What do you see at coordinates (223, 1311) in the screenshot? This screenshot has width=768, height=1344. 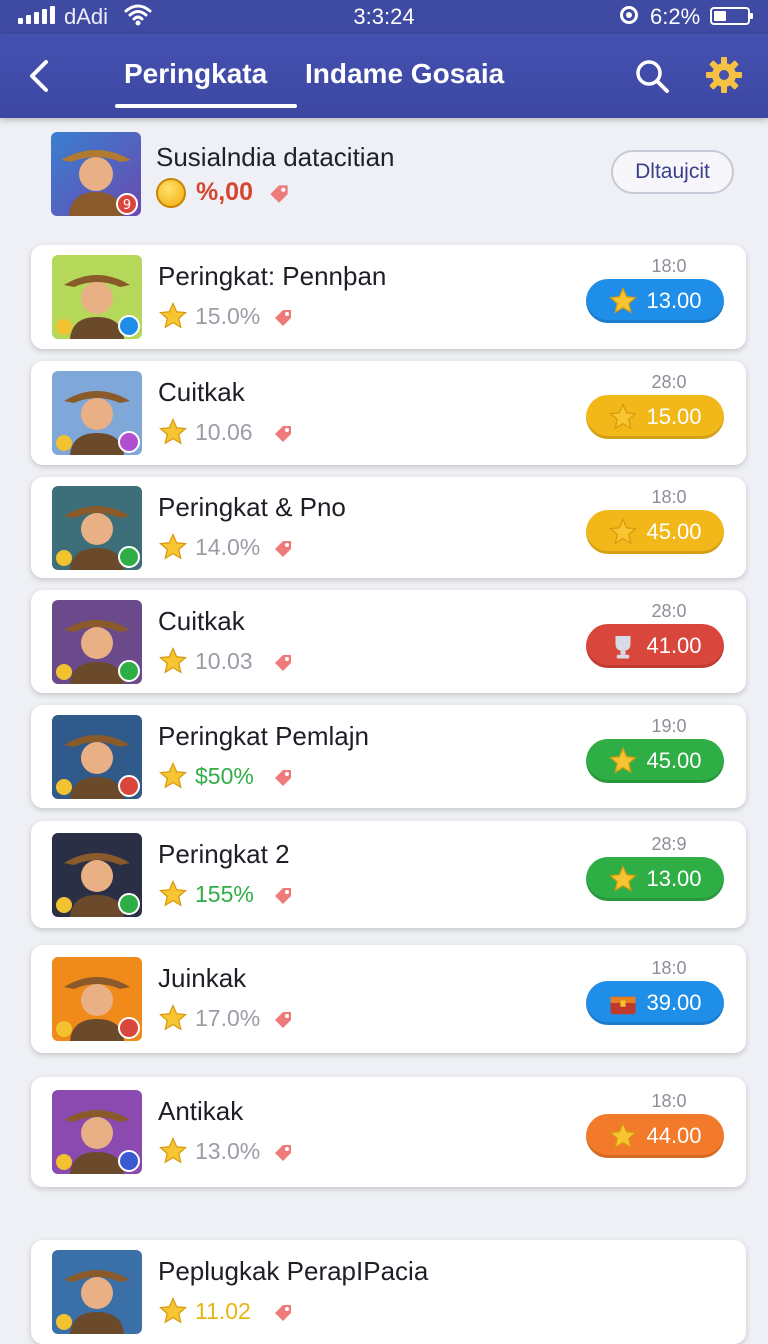 I see `item-percent: 11.02` at bounding box center [223, 1311].